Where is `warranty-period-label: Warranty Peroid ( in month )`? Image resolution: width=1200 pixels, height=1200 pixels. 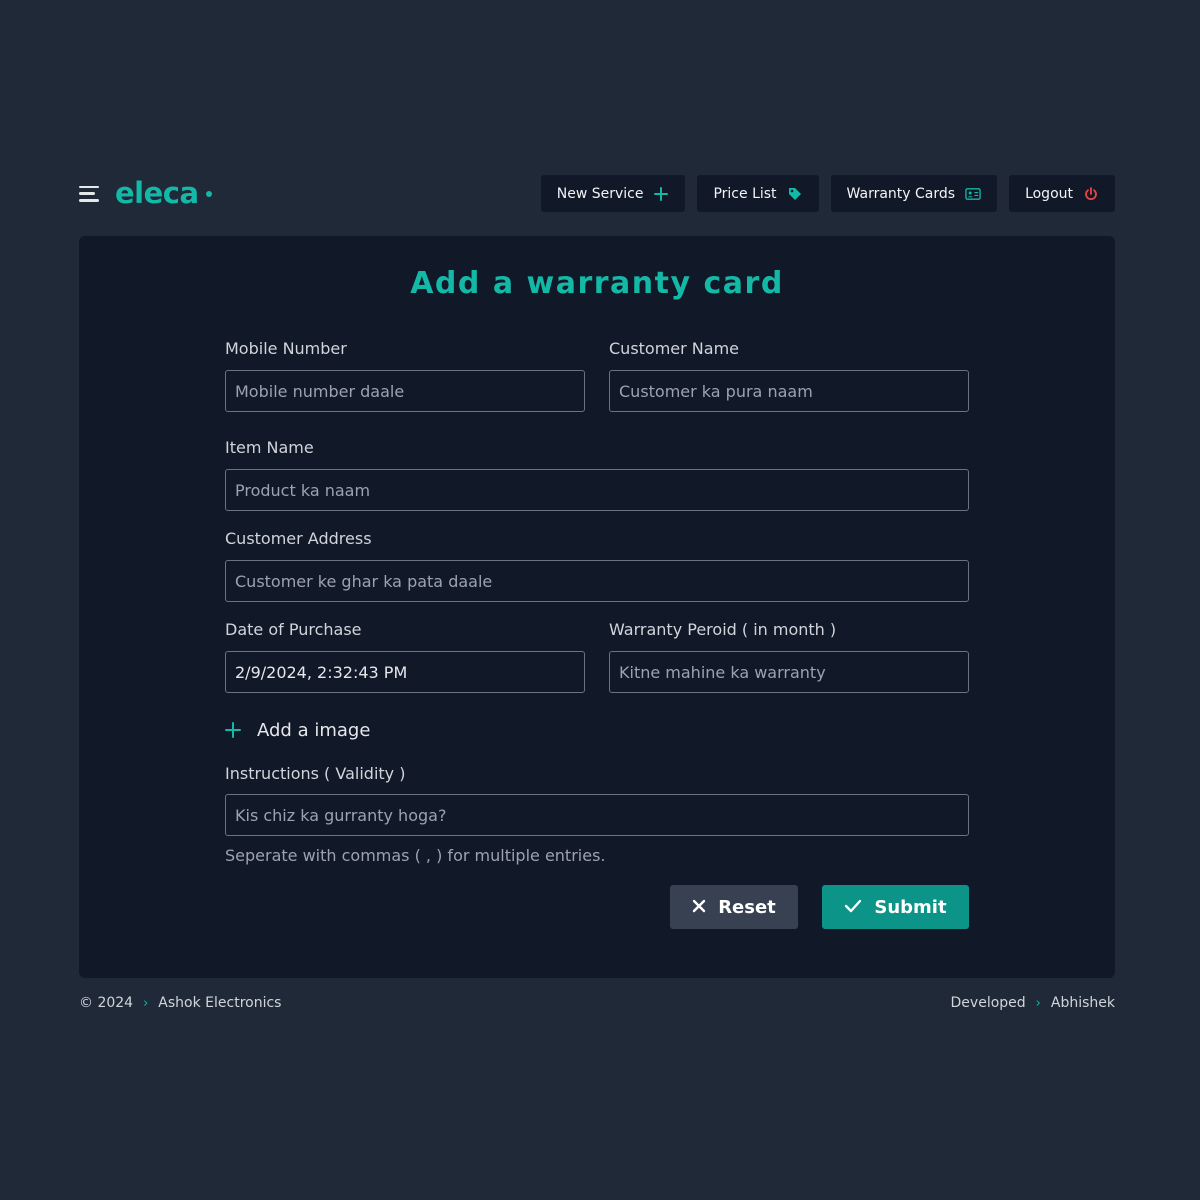 warranty-period-label: Warranty Peroid ( in month ) is located at coordinates (723, 629).